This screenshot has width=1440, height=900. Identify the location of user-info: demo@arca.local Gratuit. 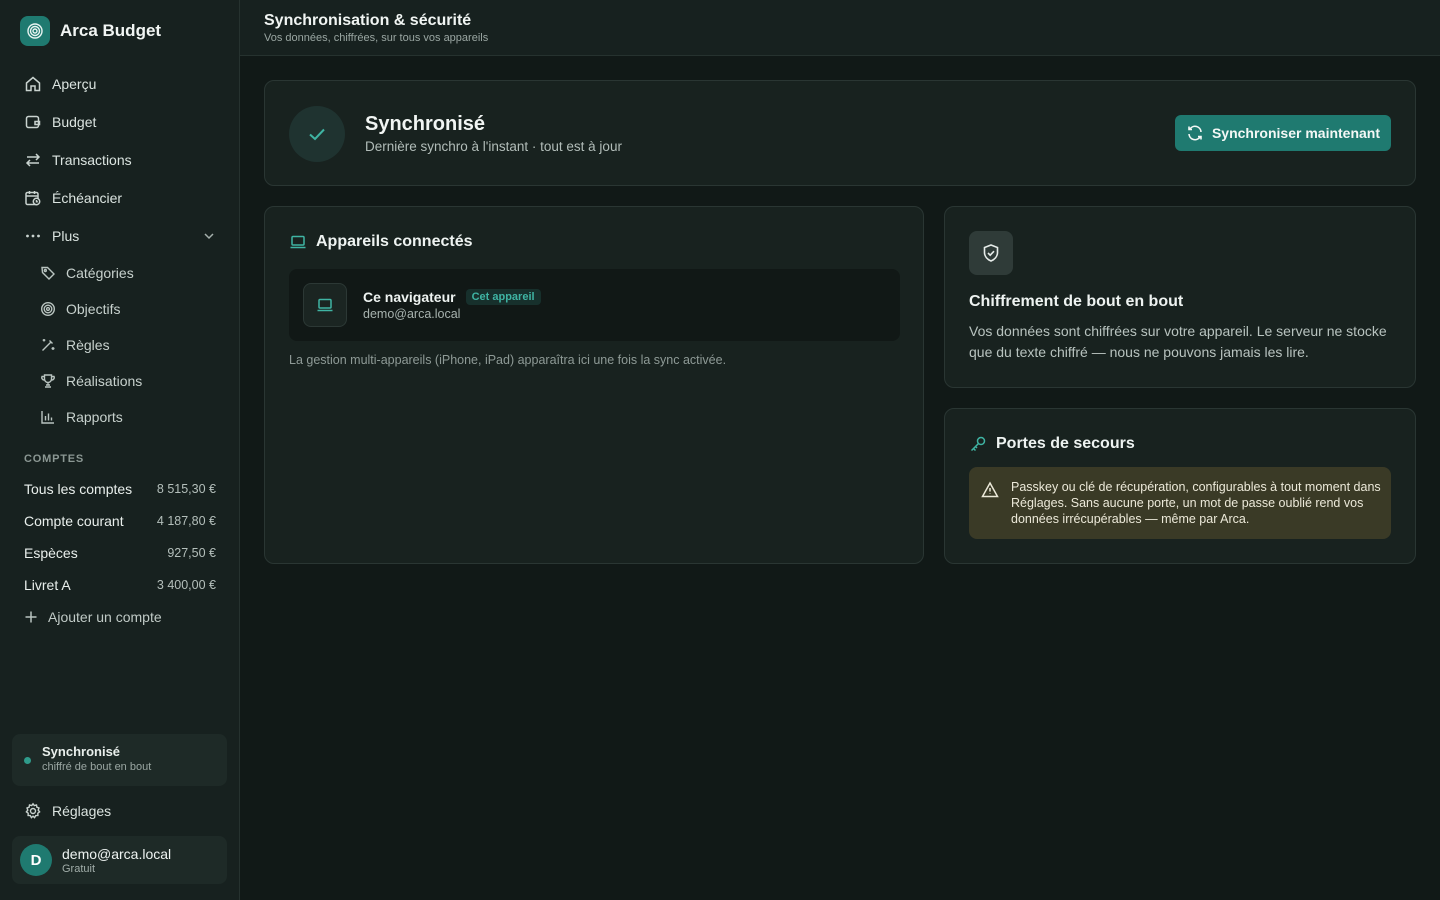
(116, 860).